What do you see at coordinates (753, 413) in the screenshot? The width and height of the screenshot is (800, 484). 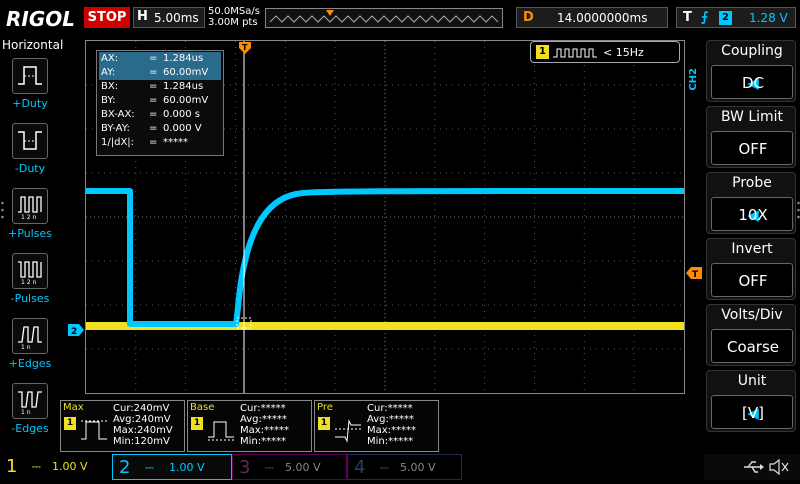 I see `menu-value: [V]` at bounding box center [753, 413].